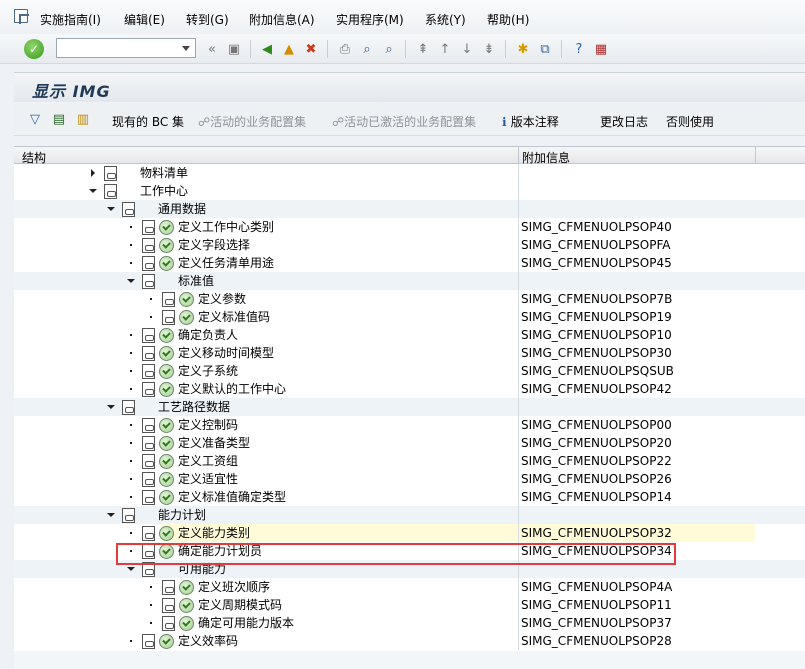 This screenshot has height=669, width=805. Describe the element at coordinates (409, 479) in the screenshot. I see `tree-row: 定义适宜性 SIMG_CFMENUOLPSOP26` at that location.